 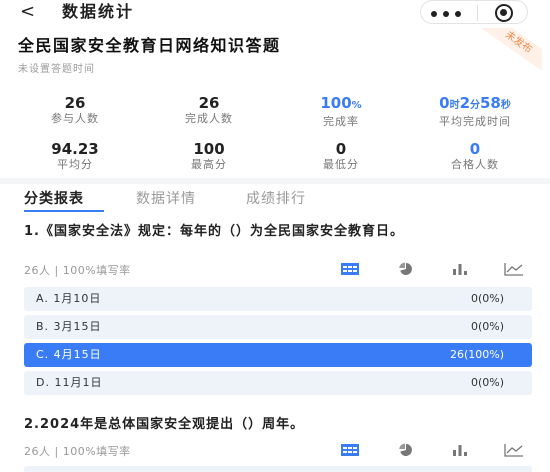 What do you see at coordinates (69, 298) in the screenshot?
I see `option-label: A. 1月10日` at bounding box center [69, 298].